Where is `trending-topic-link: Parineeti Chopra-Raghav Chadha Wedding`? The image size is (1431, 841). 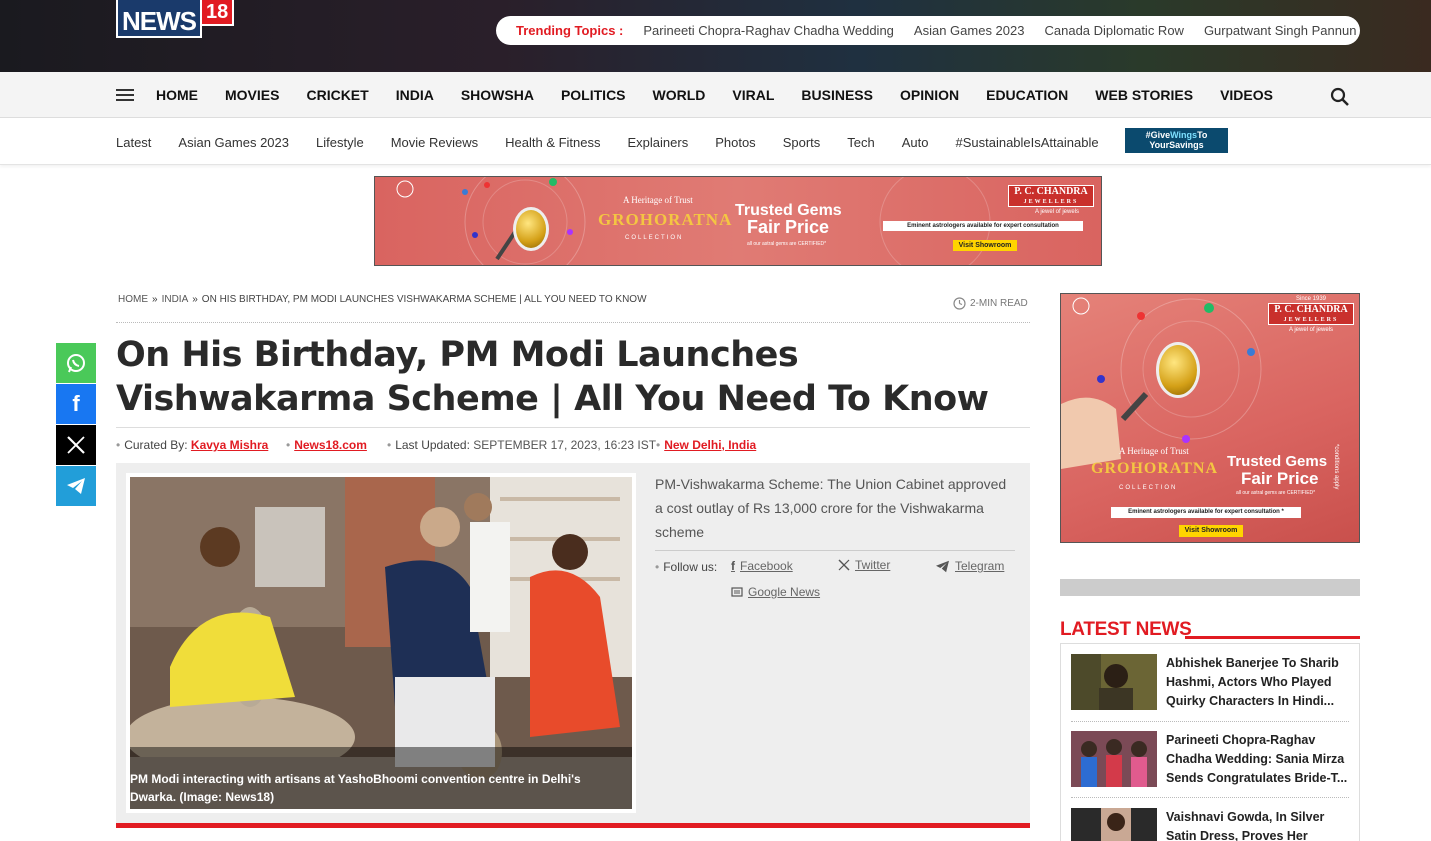 trending-topic-link: Parineeti Chopra-Raghav Chadha Wedding is located at coordinates (768, 30).